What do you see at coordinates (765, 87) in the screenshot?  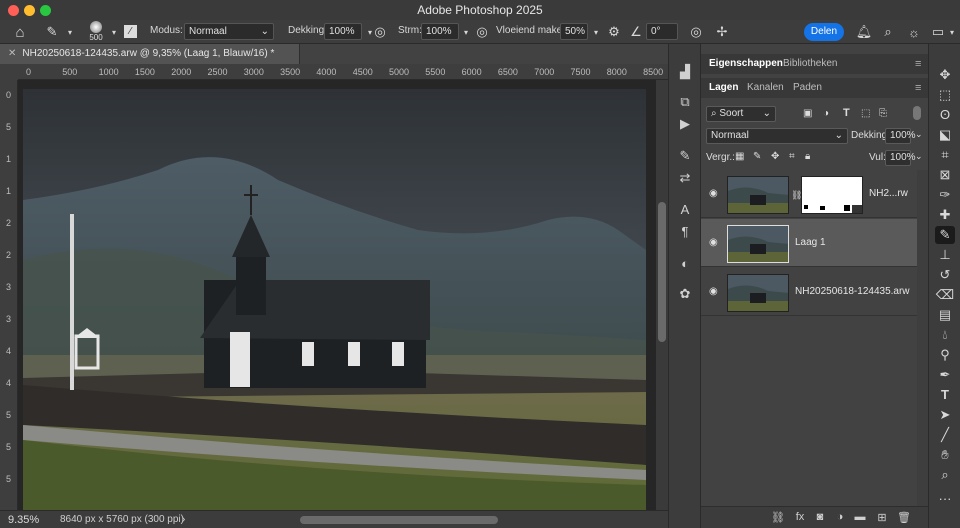 I see `tab-channels: Kanalen` at bounding box center [765, 87].